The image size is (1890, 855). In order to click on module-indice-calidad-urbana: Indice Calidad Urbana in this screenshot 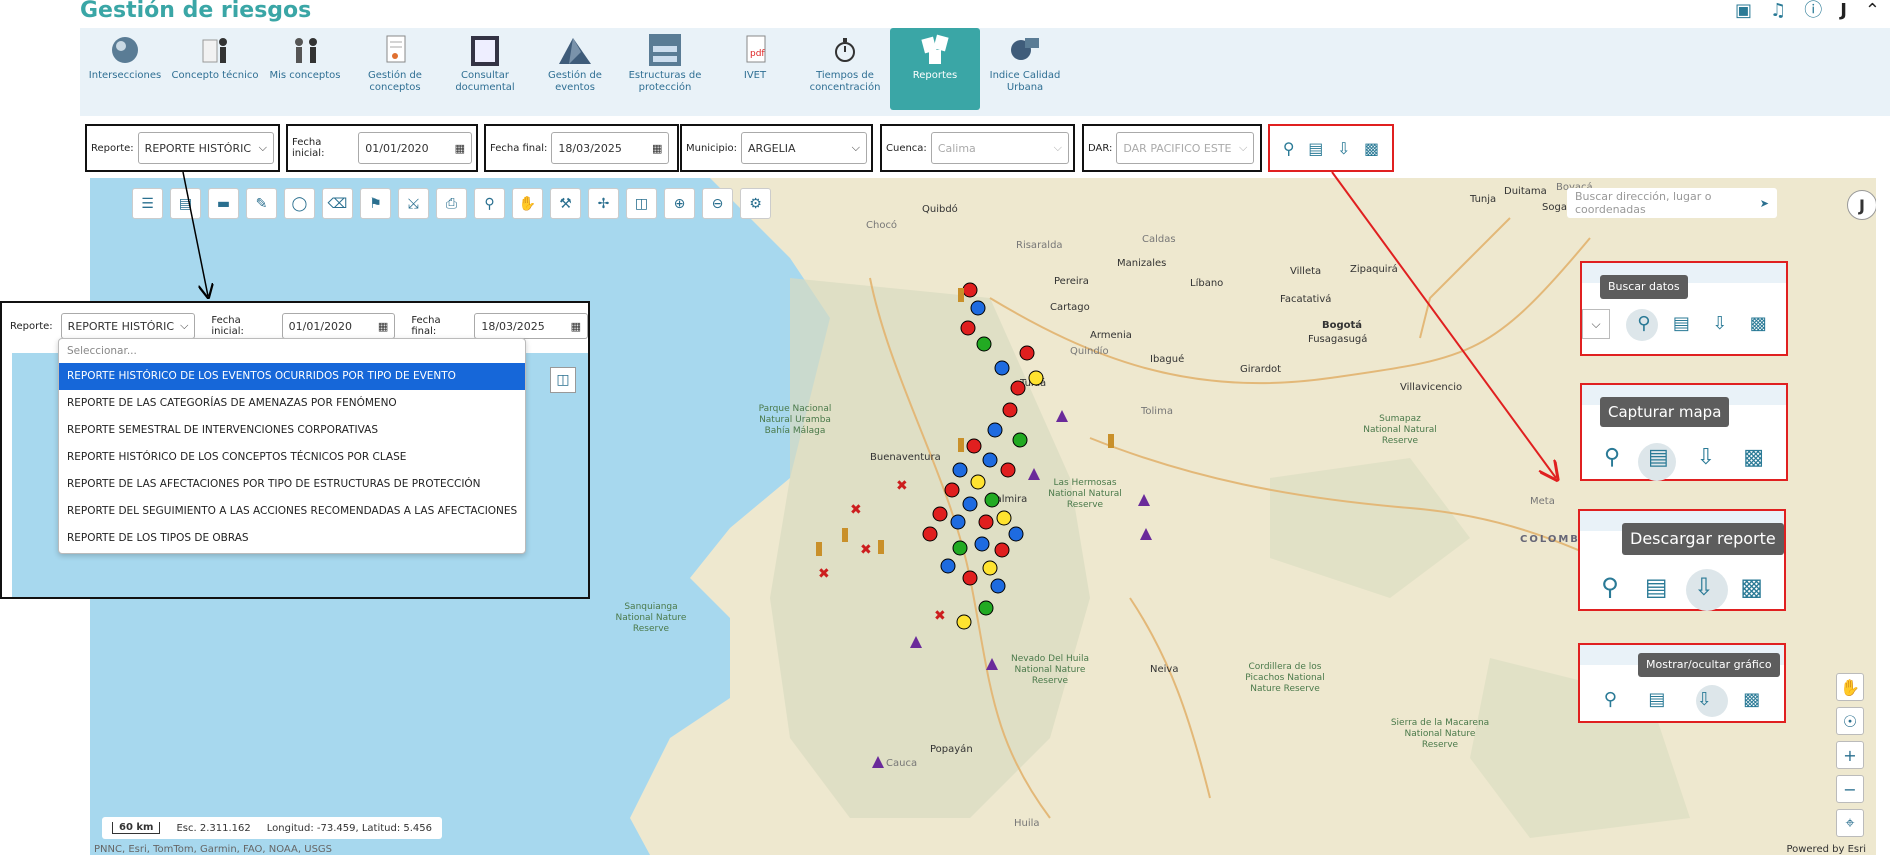, I will do `click(1025, 72)`.